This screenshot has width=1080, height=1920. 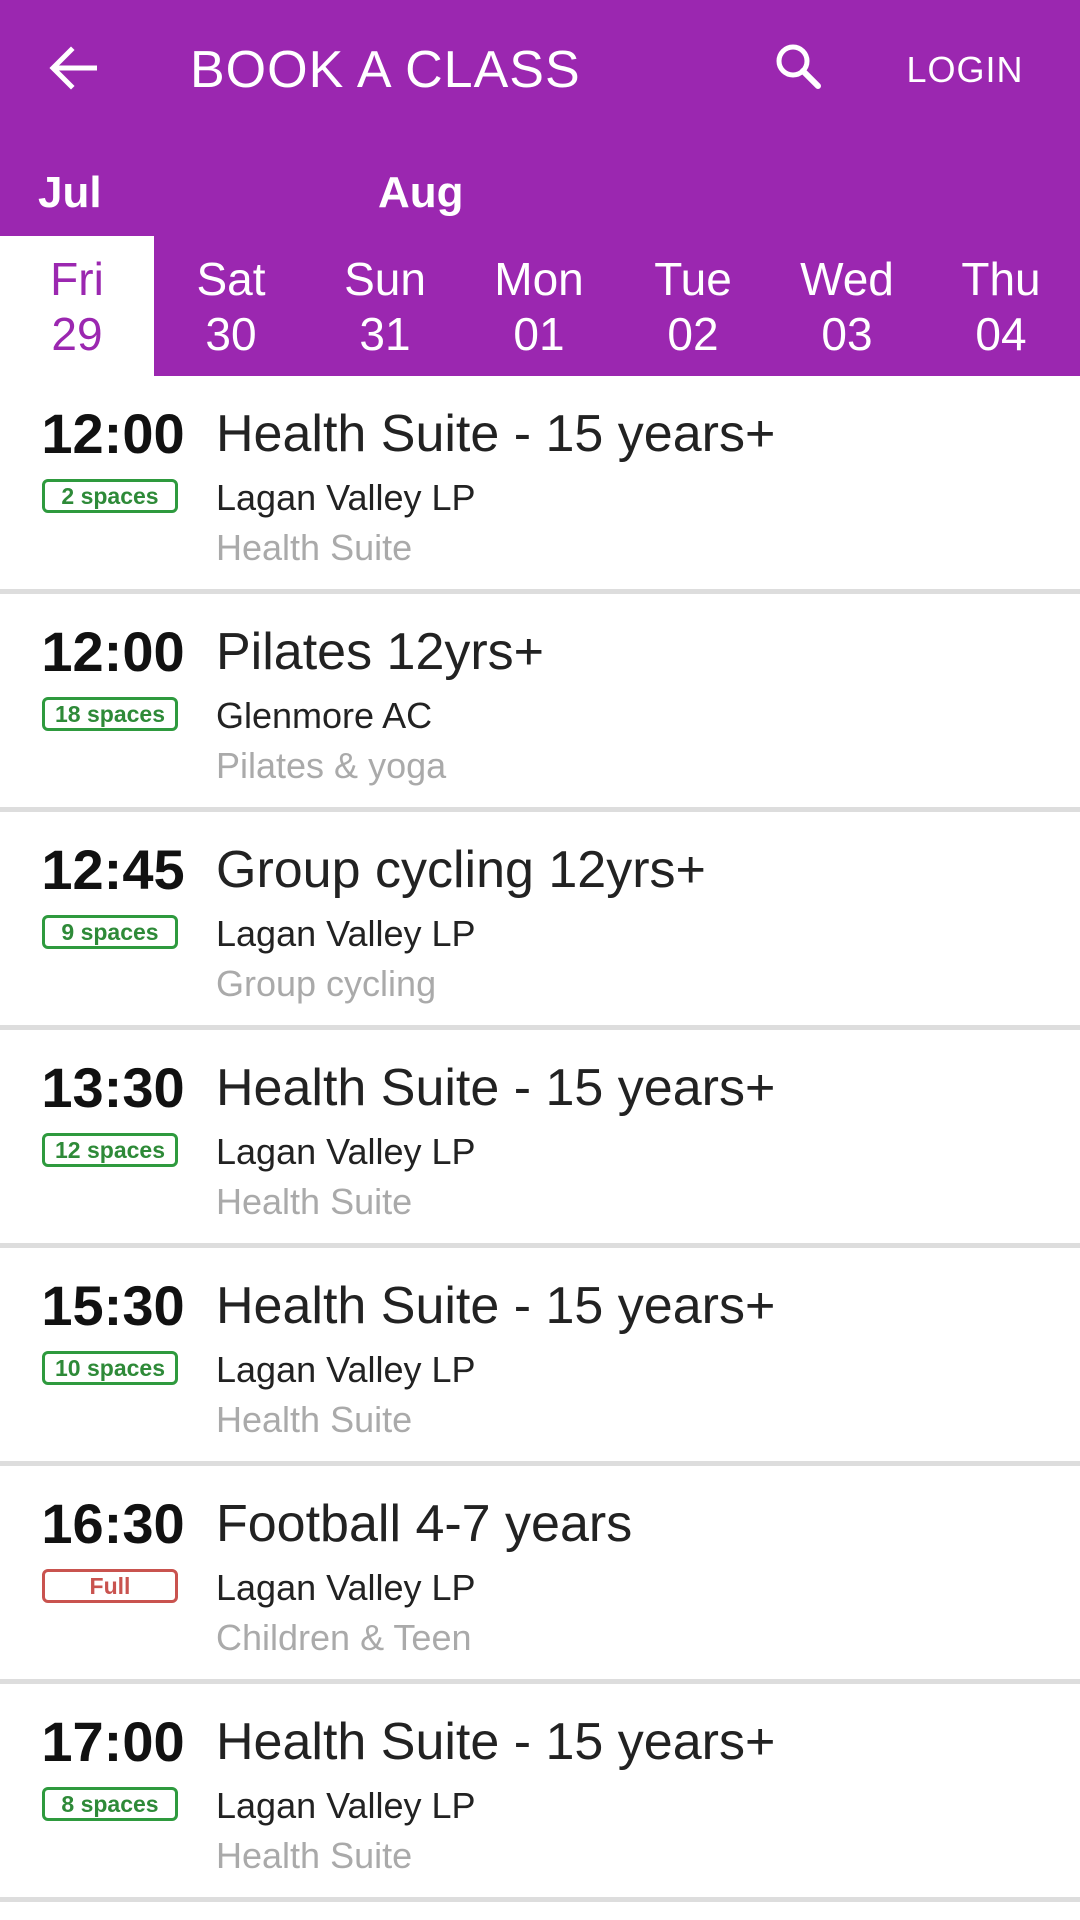 What do you see at coordinates (113, 1523) in the screenshot?
I see `class-time: 16:30` at bounding box center [113, 1523].